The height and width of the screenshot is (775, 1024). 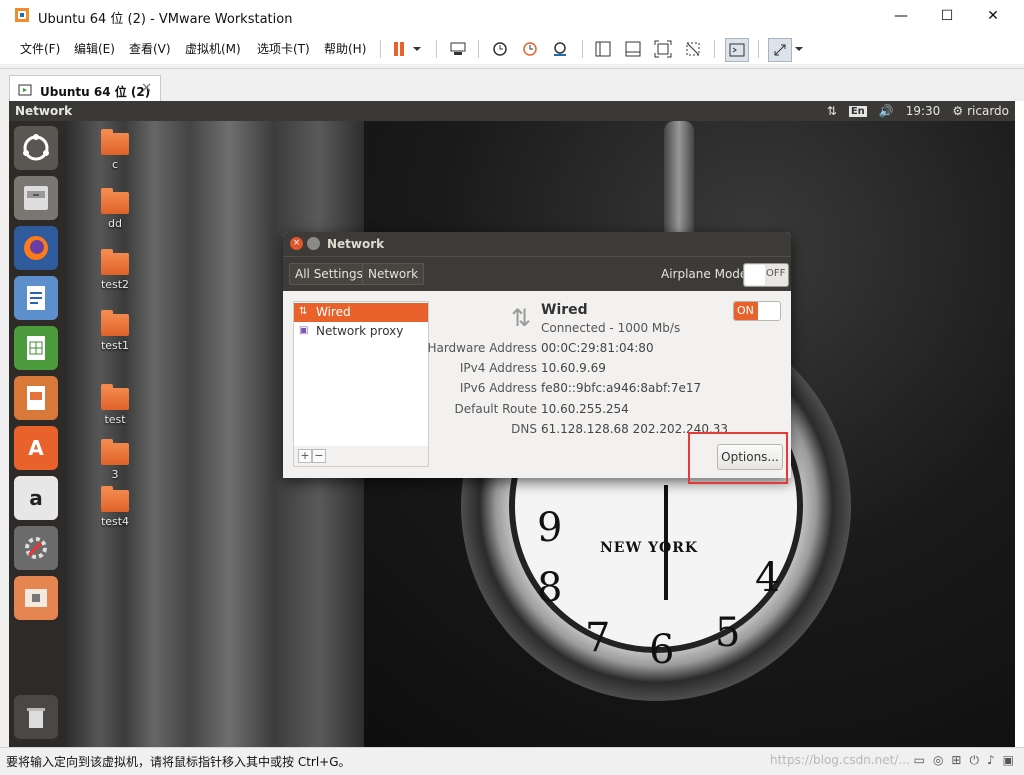 I want to click on detail-value: 10.60.9.69, so click(x=573, y=368).